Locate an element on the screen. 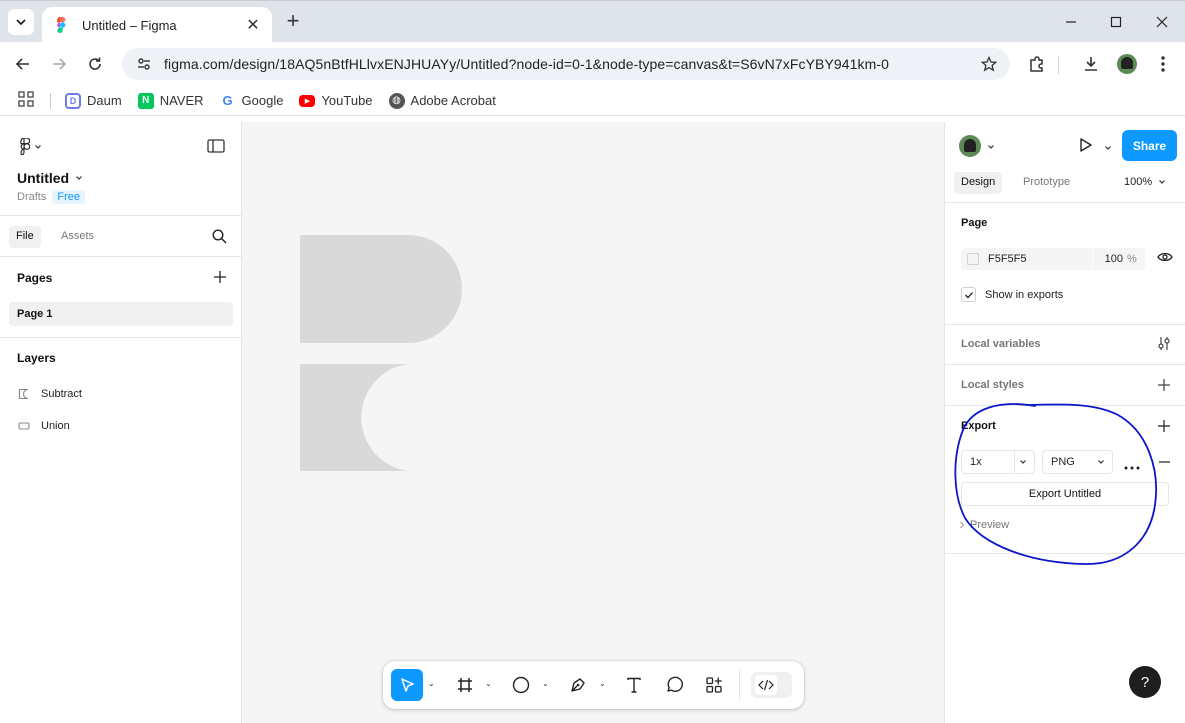 The image size is (1185, 723). more-vertical-icon is located at coordinates (1163, 64).